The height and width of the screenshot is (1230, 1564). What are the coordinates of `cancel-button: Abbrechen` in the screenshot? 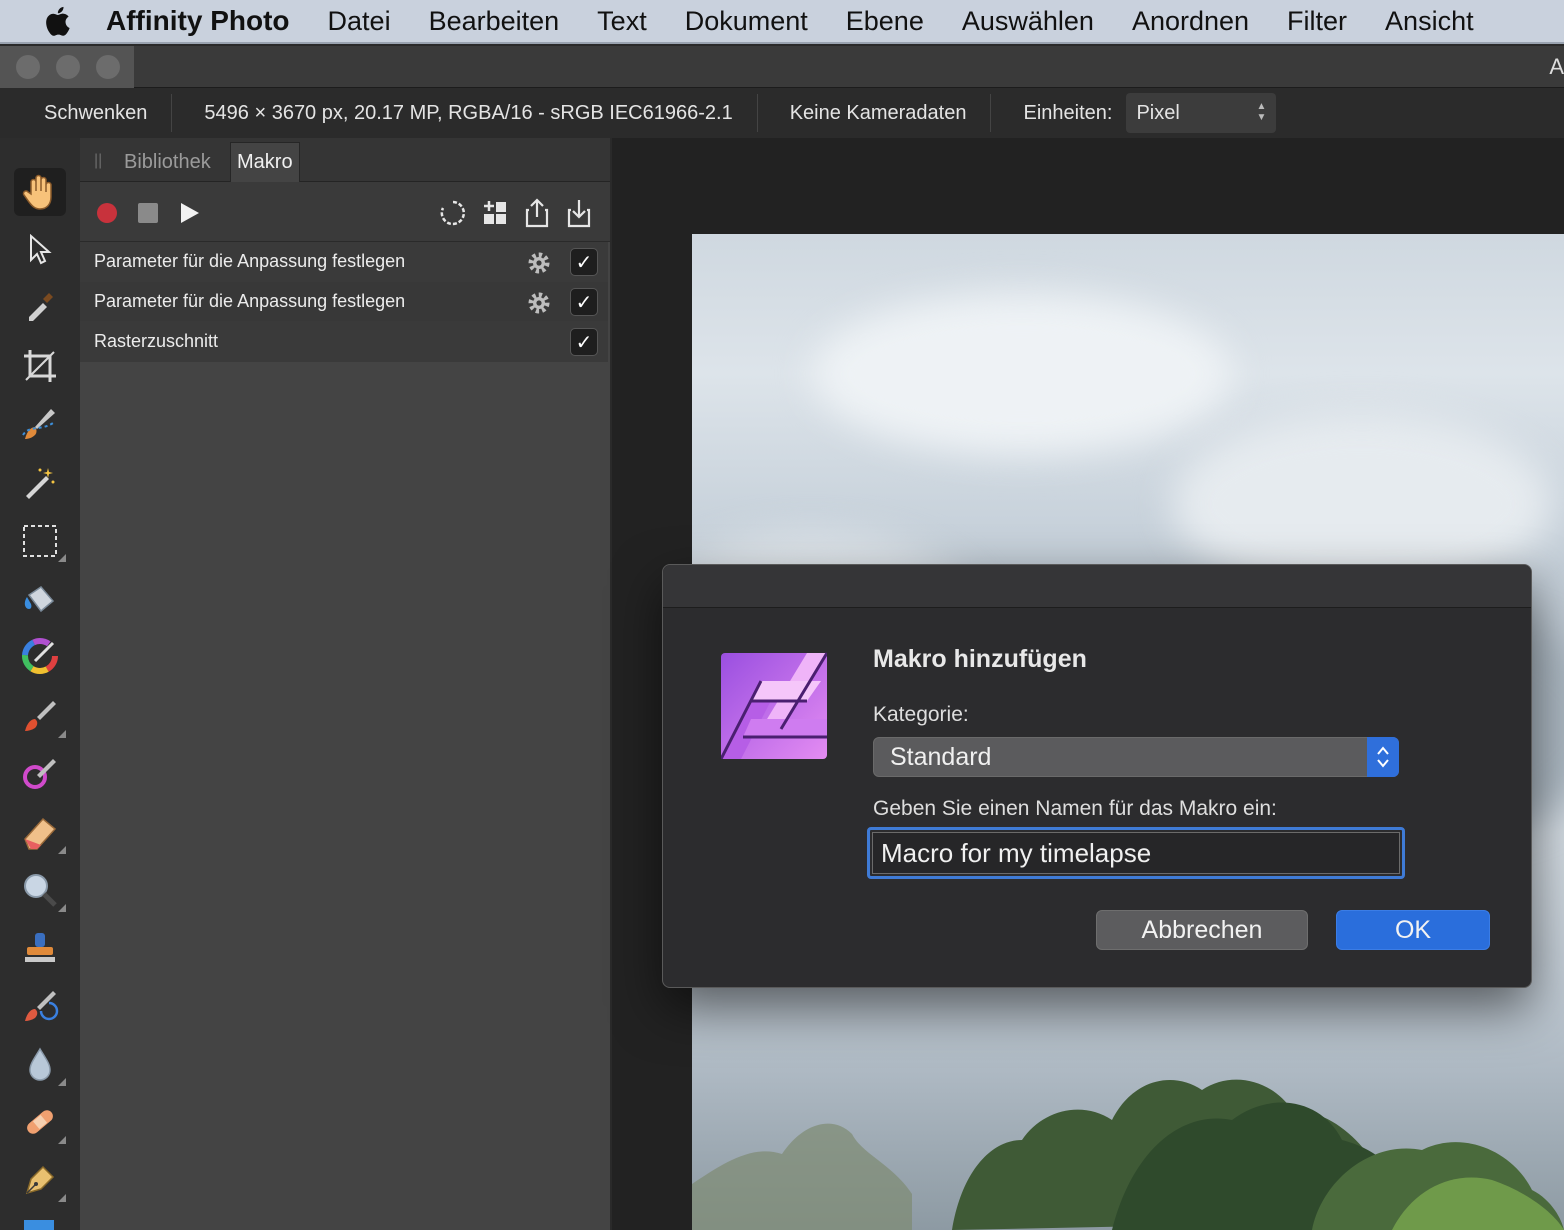 It's located at (1202, 930).